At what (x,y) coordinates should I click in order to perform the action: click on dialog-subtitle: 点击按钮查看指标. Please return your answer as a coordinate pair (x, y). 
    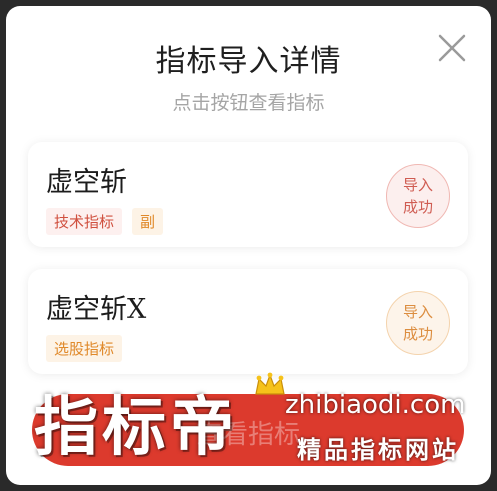
    Looking at the image, I should click on (248, 103).